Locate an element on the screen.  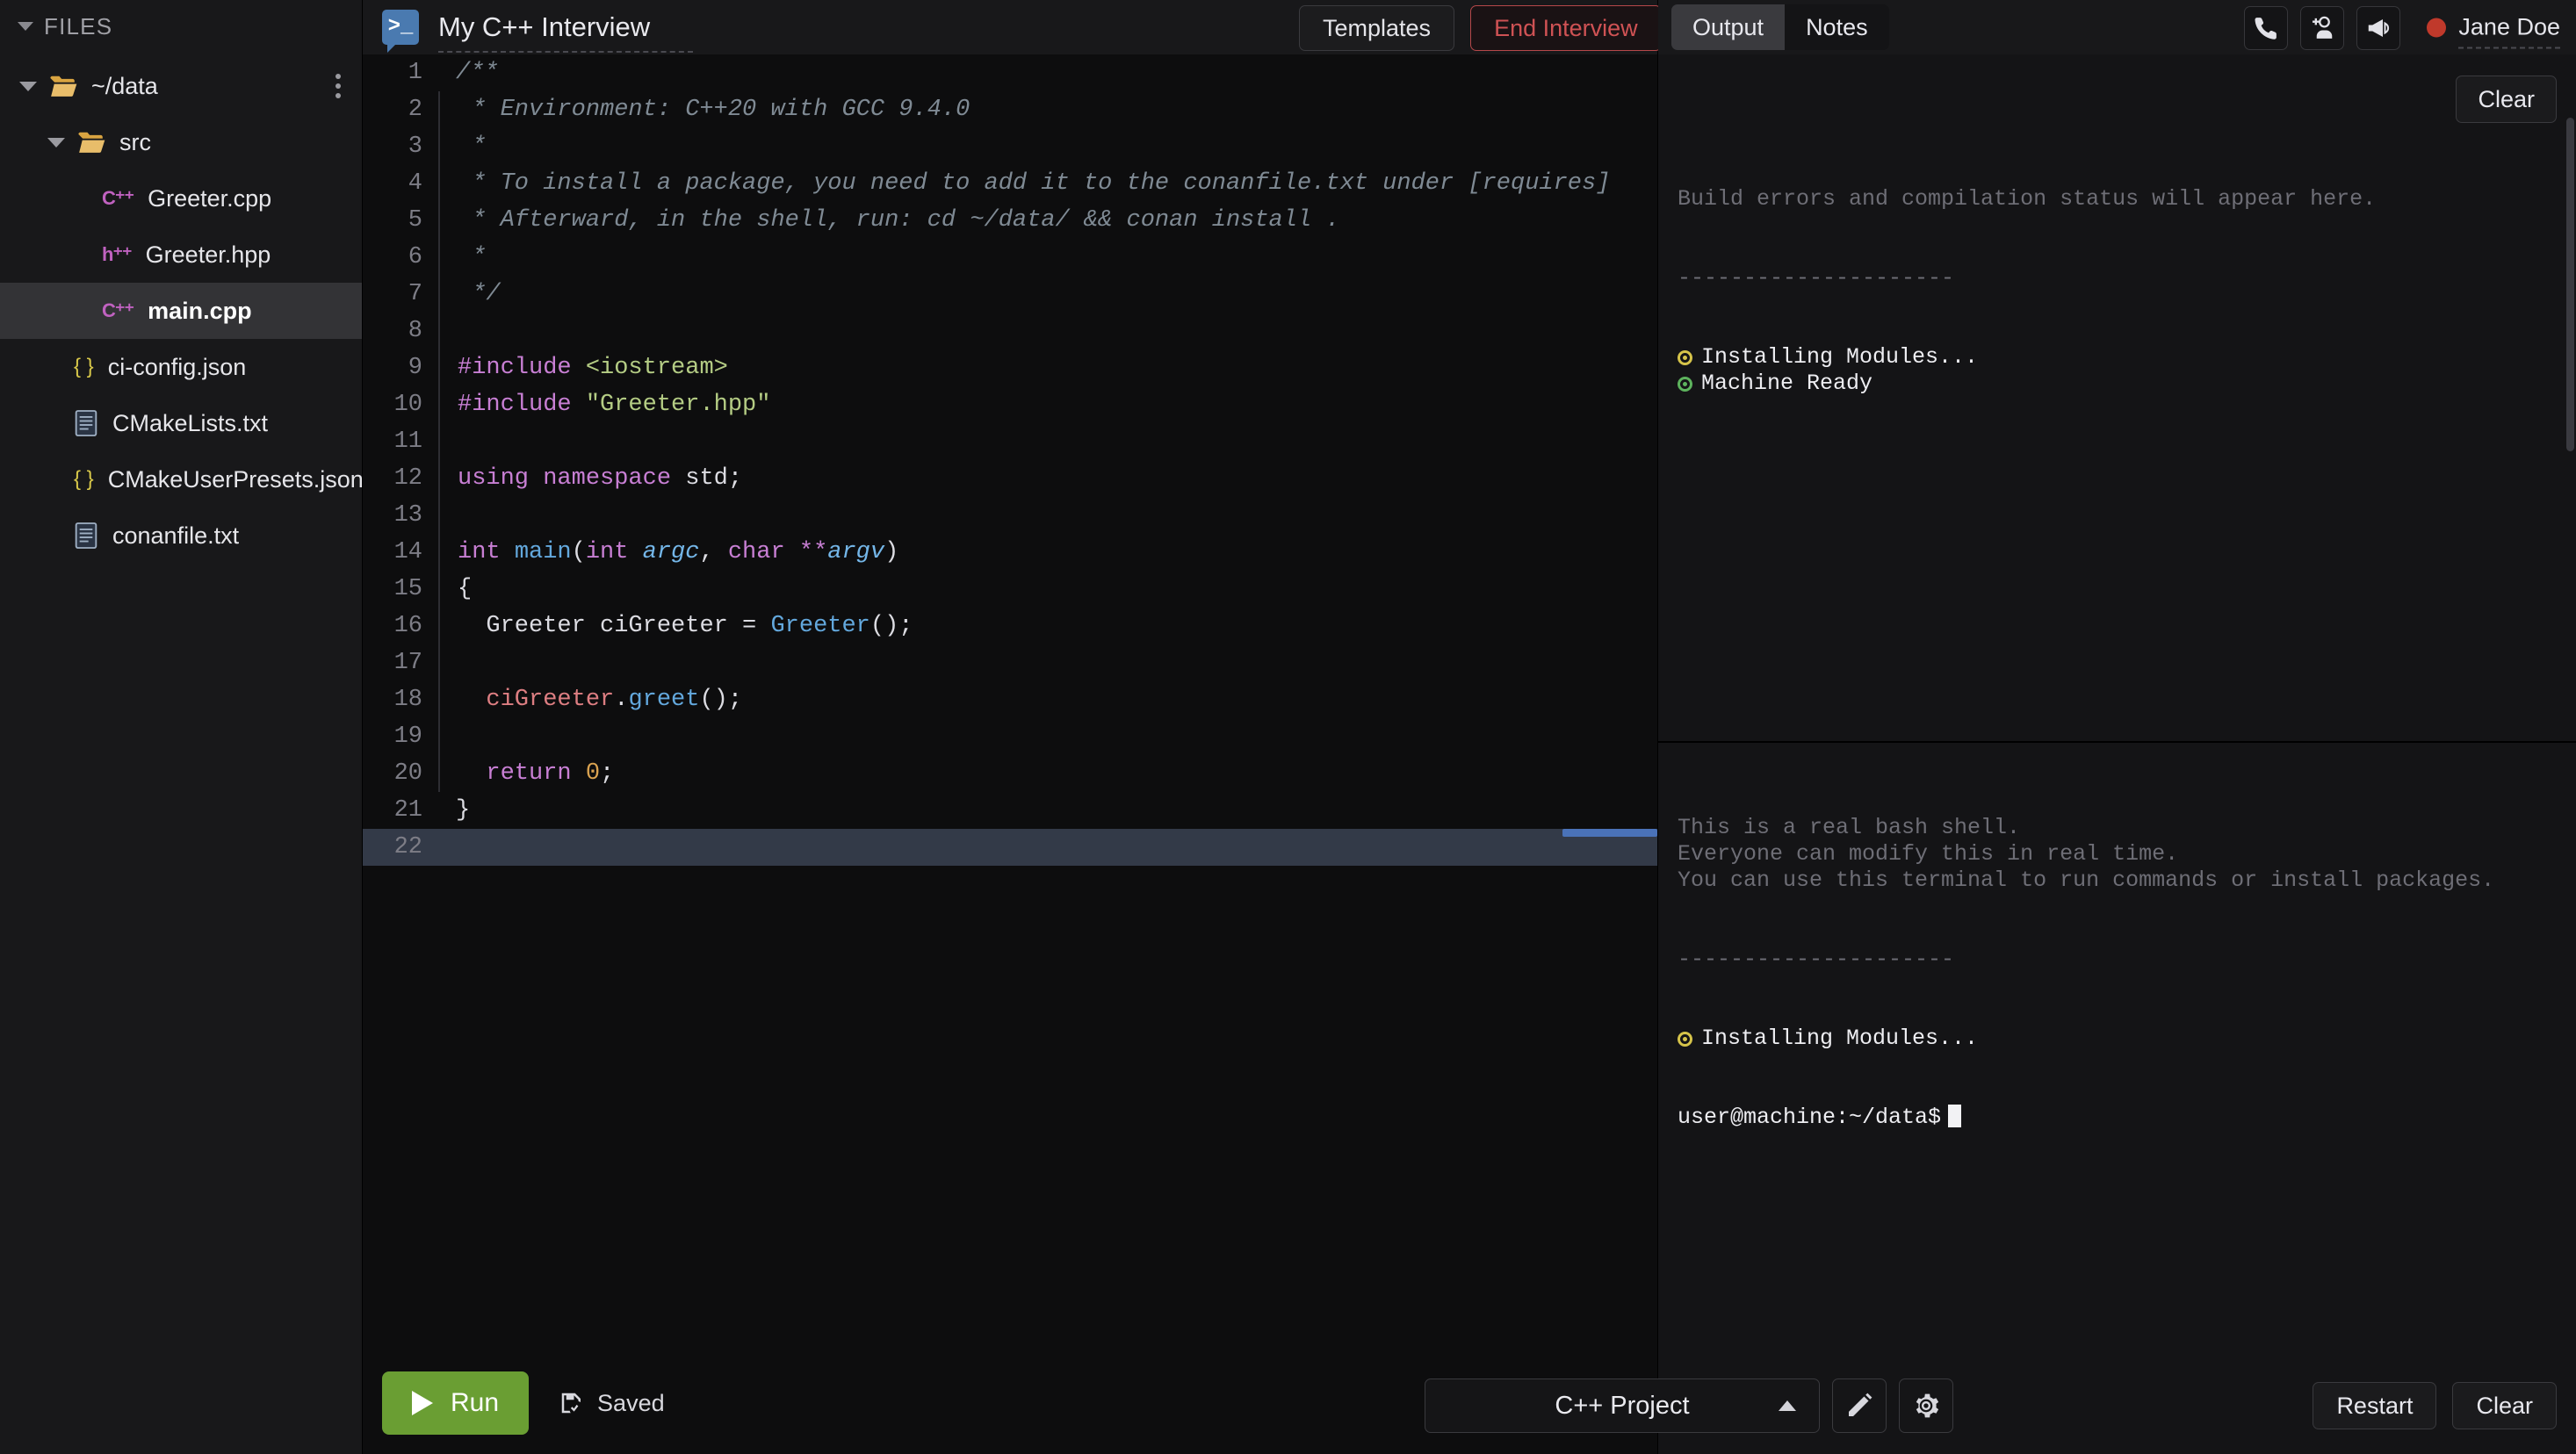
code-line: 8 is located at coordinates (1010, 331).